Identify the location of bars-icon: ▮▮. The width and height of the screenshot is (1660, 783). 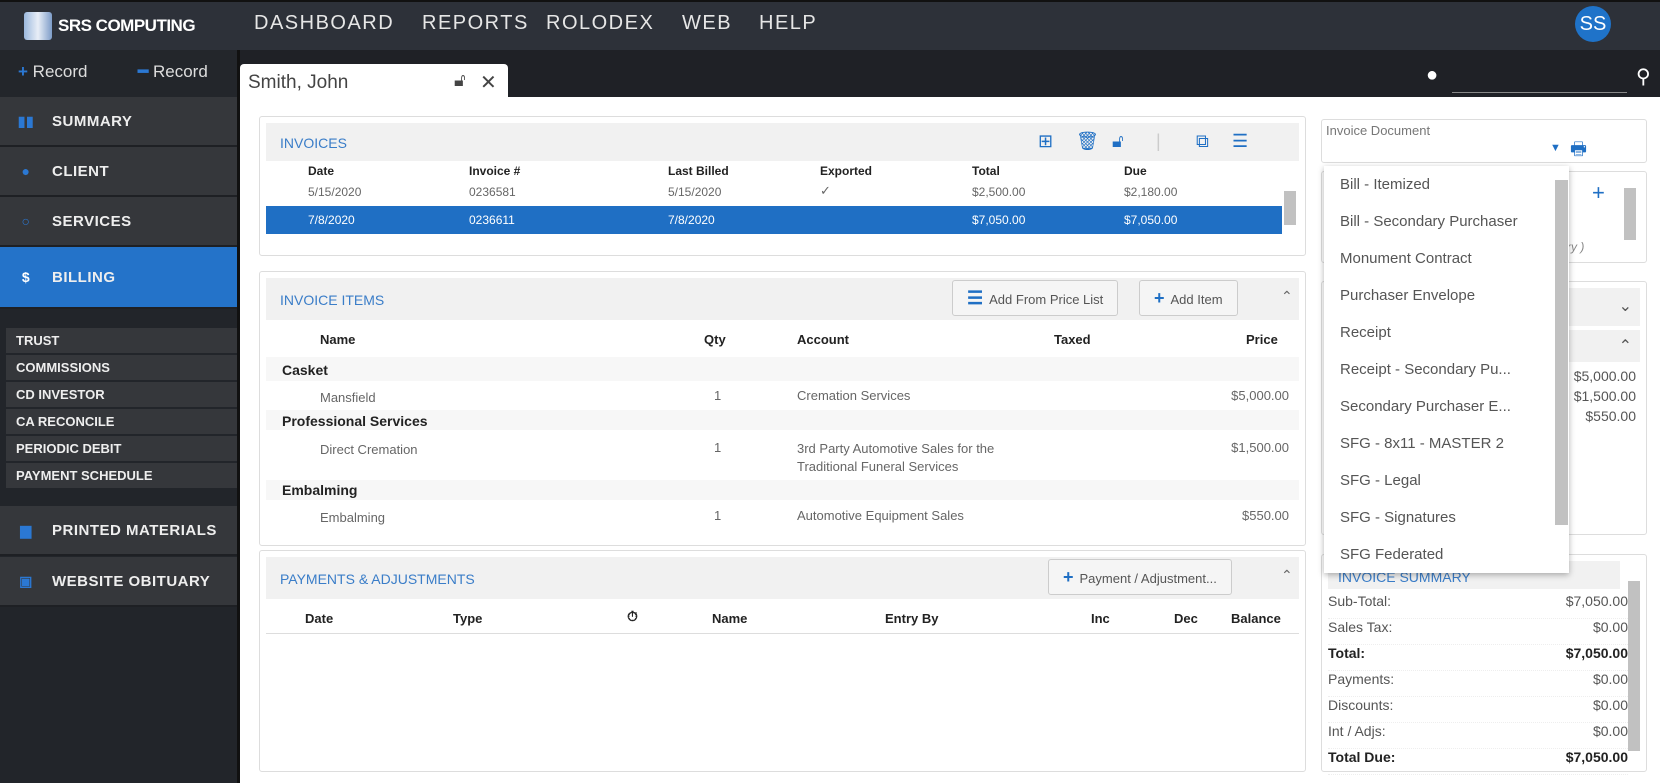
(26, 120).